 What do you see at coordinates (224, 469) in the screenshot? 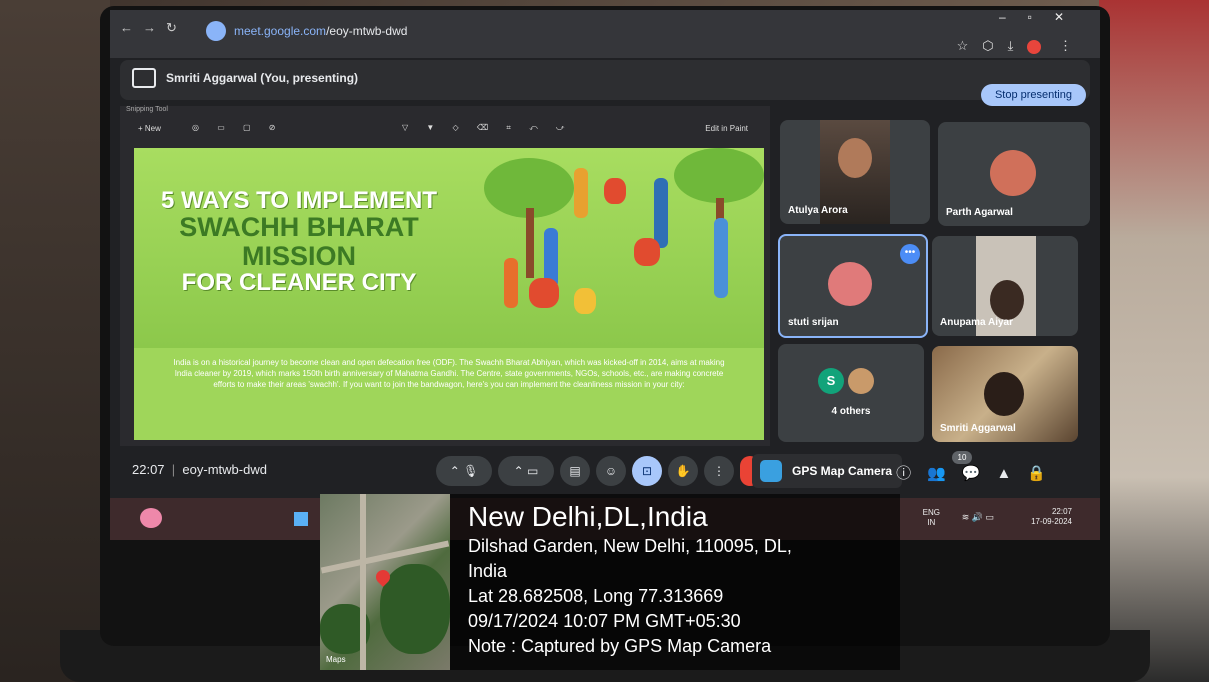
I see `meeting-code: eoy-mtwb-dwd` at bounding box center [224, 469].